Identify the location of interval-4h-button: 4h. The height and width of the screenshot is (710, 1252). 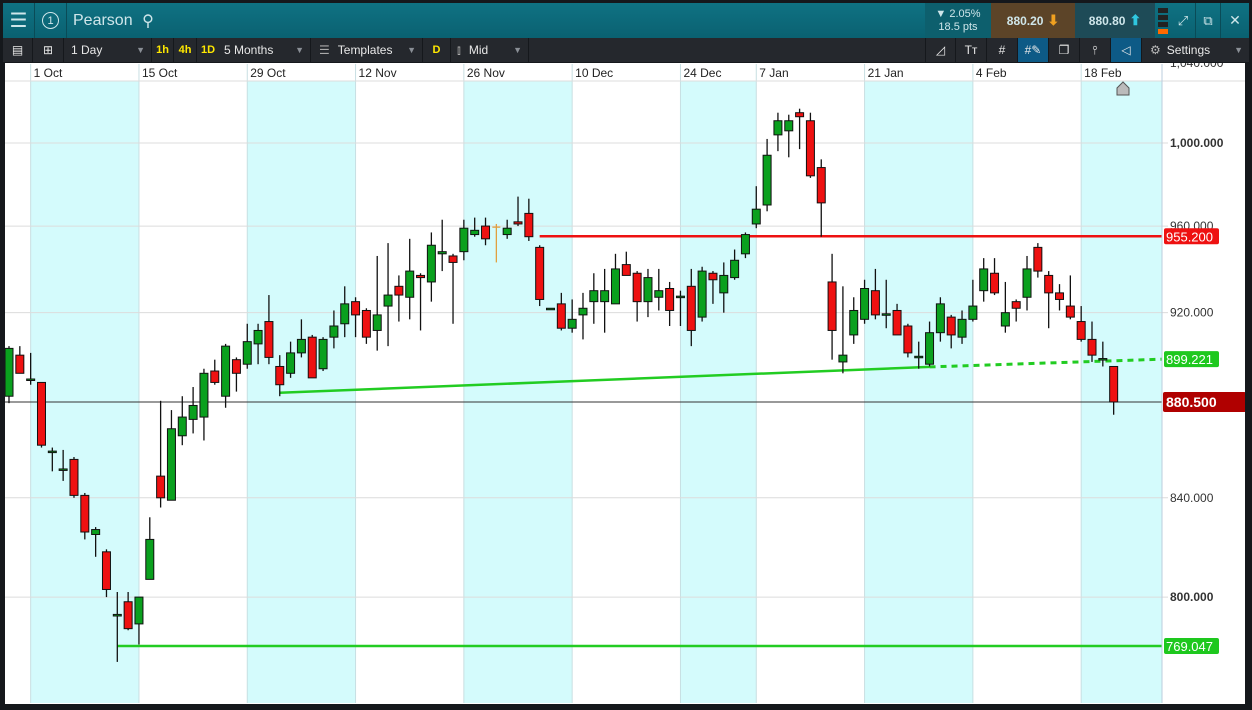
(185, 50).